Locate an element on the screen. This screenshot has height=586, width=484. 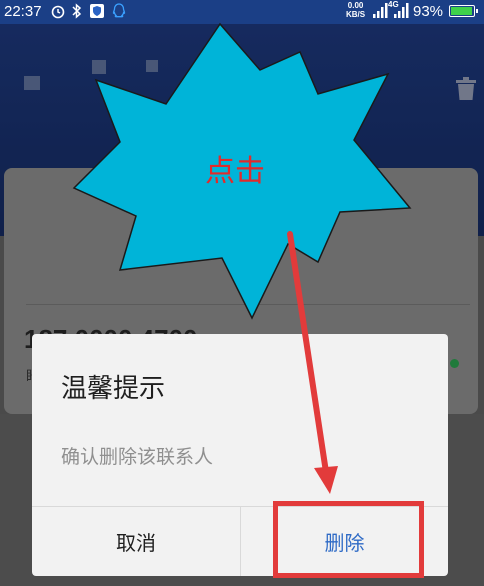
callout-text: 点击 is located at coordinates (235, 171).